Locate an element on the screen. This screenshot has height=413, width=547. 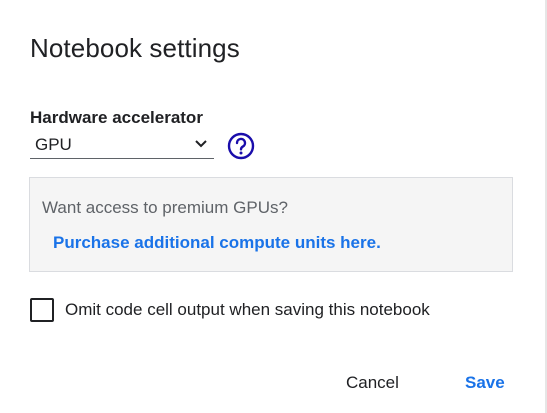
premium-gpu-text: Want access to premium GPUs? is located at coordinates (165, 207).